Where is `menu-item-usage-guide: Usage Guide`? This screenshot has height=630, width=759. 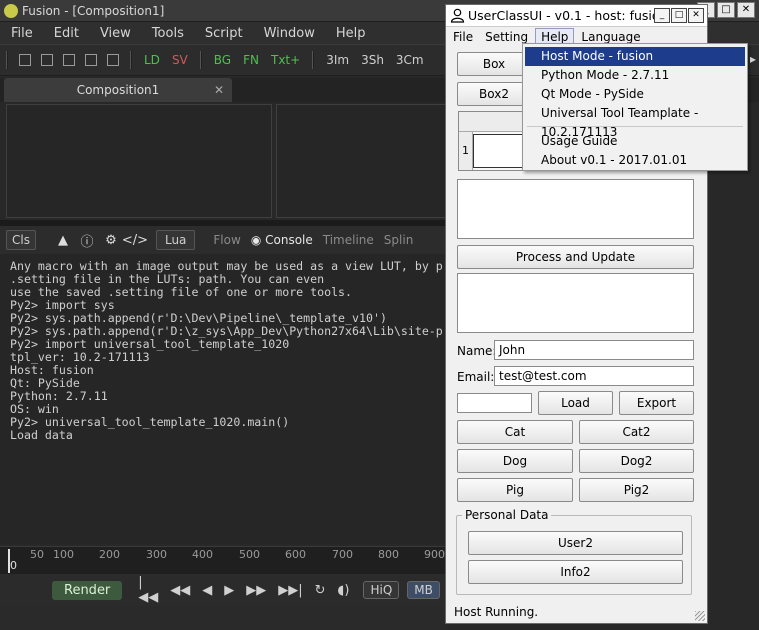
menu-item-usage-guide: Usage Guide is located at coordinates (635, 141).